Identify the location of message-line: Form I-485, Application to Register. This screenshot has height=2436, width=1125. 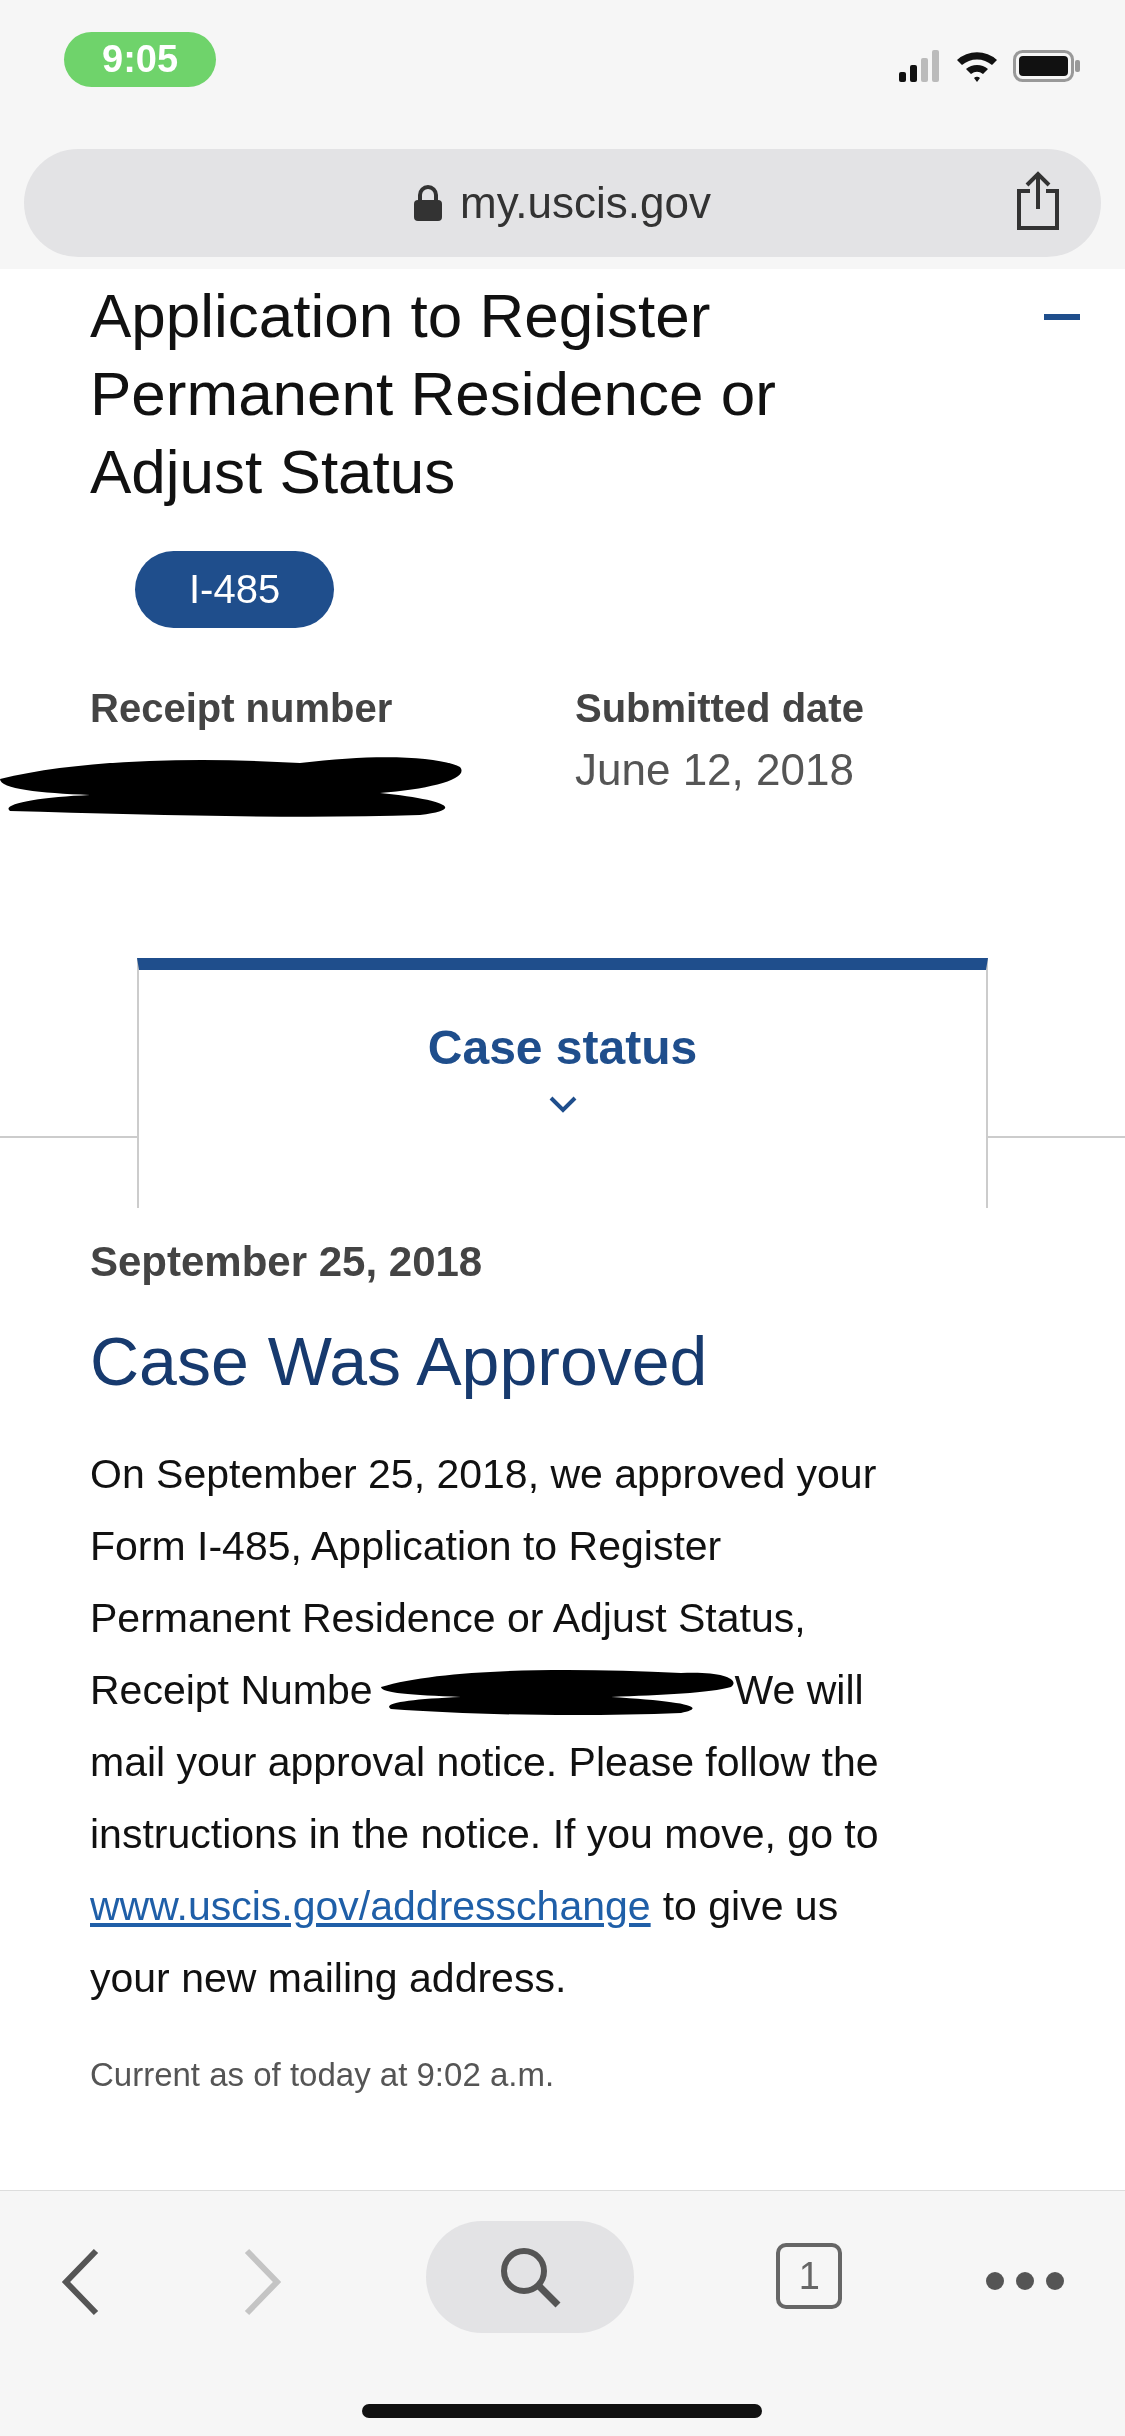
(406, 1546).